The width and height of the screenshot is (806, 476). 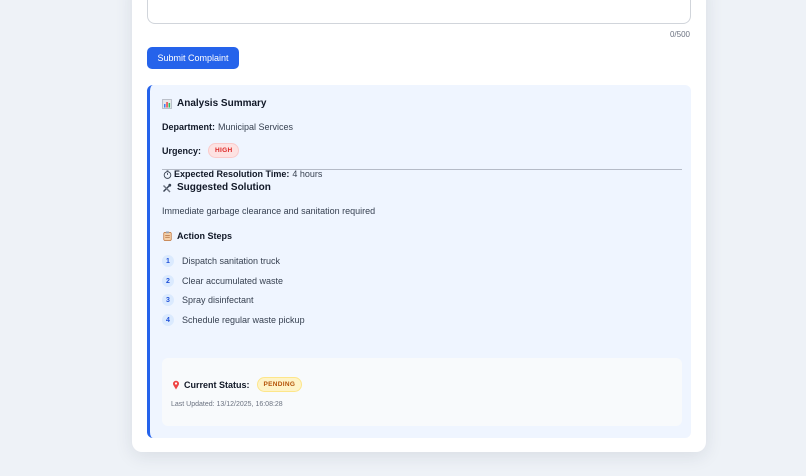 What do you see at coordinates (233, 320) in the screenshot?
I see `list-item: 4 Schedule regular waste pickup` at bounding box center [233, 320].